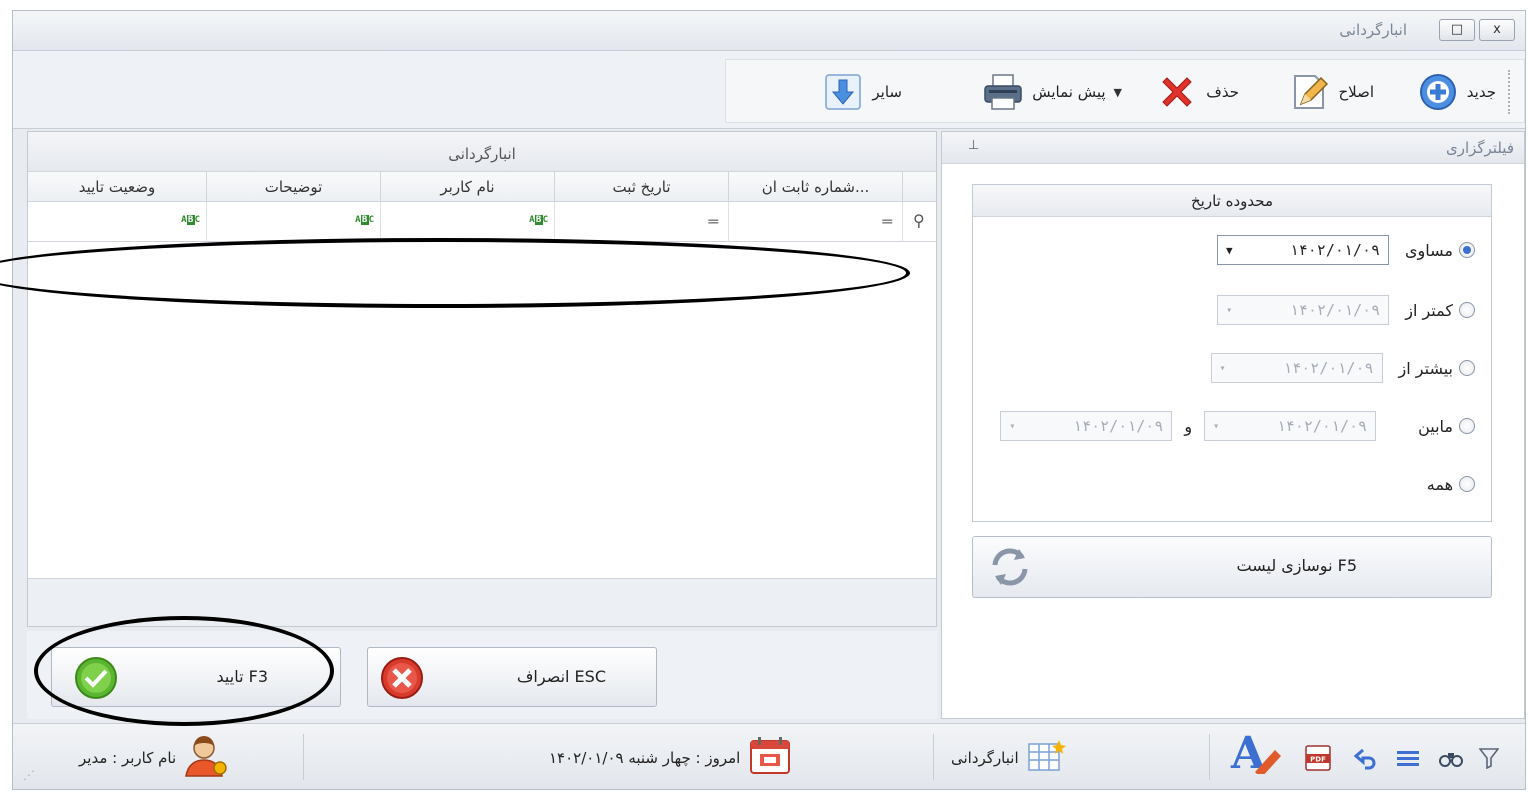  What do you see at coordinates (482, 152) in the screenshot?
I see `grid-group-title: انبارگردانی` at bounding box center [482, 152].